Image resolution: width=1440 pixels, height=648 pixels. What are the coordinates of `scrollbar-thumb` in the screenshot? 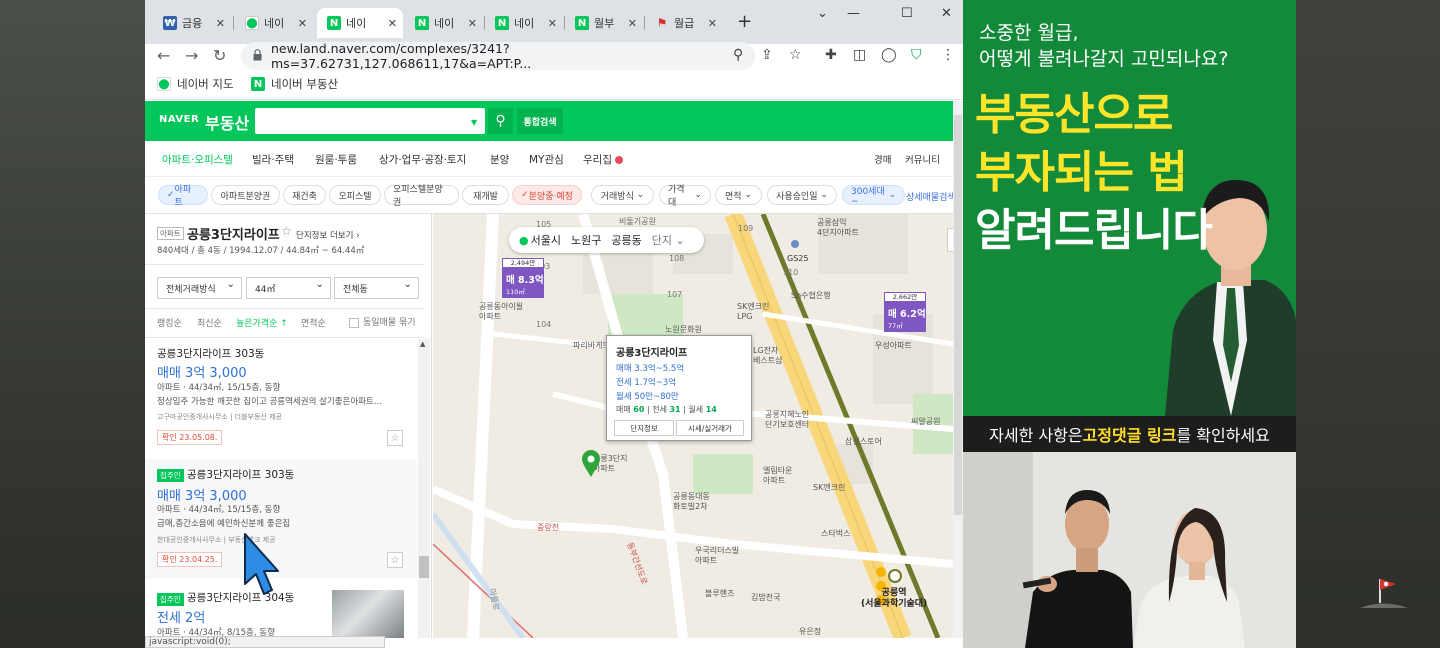 It's located at (424, 567).